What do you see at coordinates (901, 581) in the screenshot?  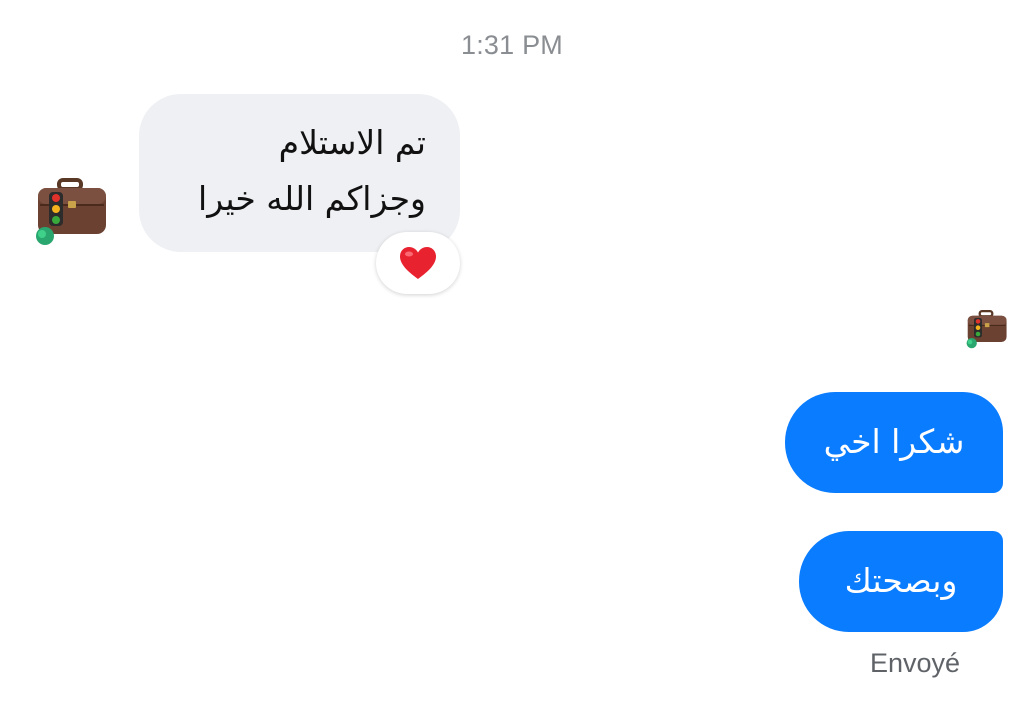 I see `outgoing-message-bubble: وبصحتك` at bounding box center [901, 581].